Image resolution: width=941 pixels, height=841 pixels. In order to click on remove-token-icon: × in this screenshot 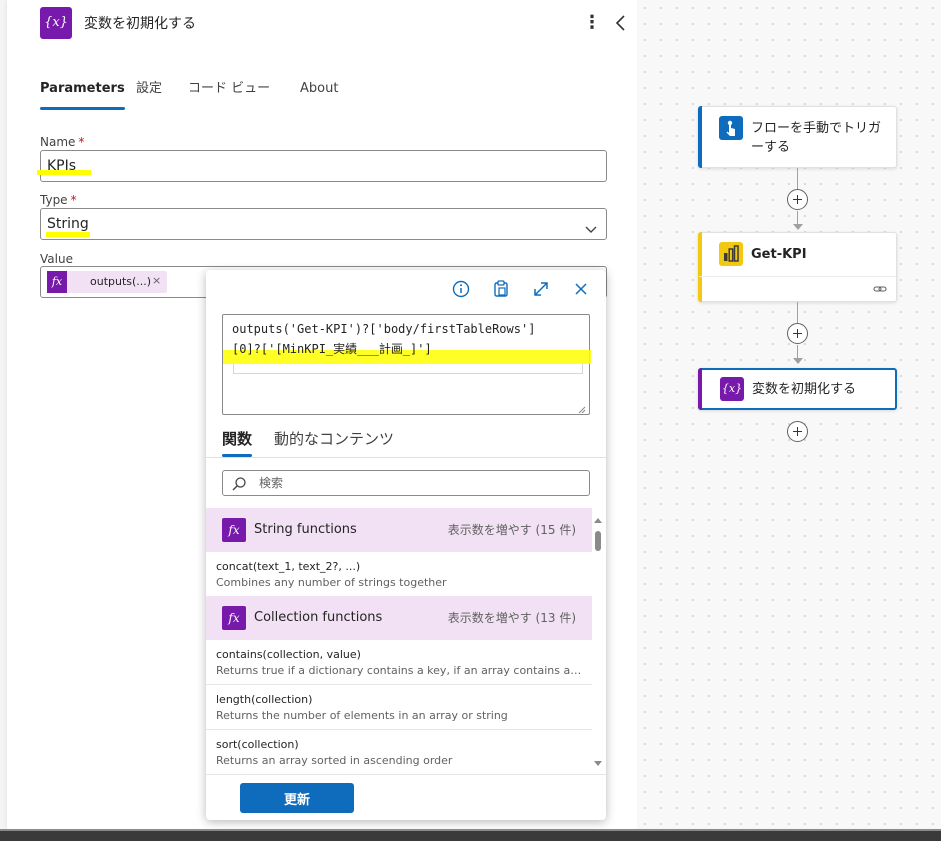, I will do `click(156, 280)`.